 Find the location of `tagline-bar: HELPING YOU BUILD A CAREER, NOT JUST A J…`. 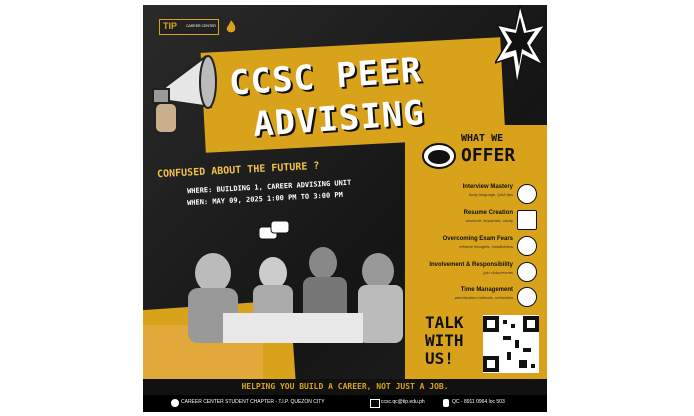

tagline-bar: HELPING YOU BUILD A CAREER, NOT JUST A J… is located at coordinates (345, 387).